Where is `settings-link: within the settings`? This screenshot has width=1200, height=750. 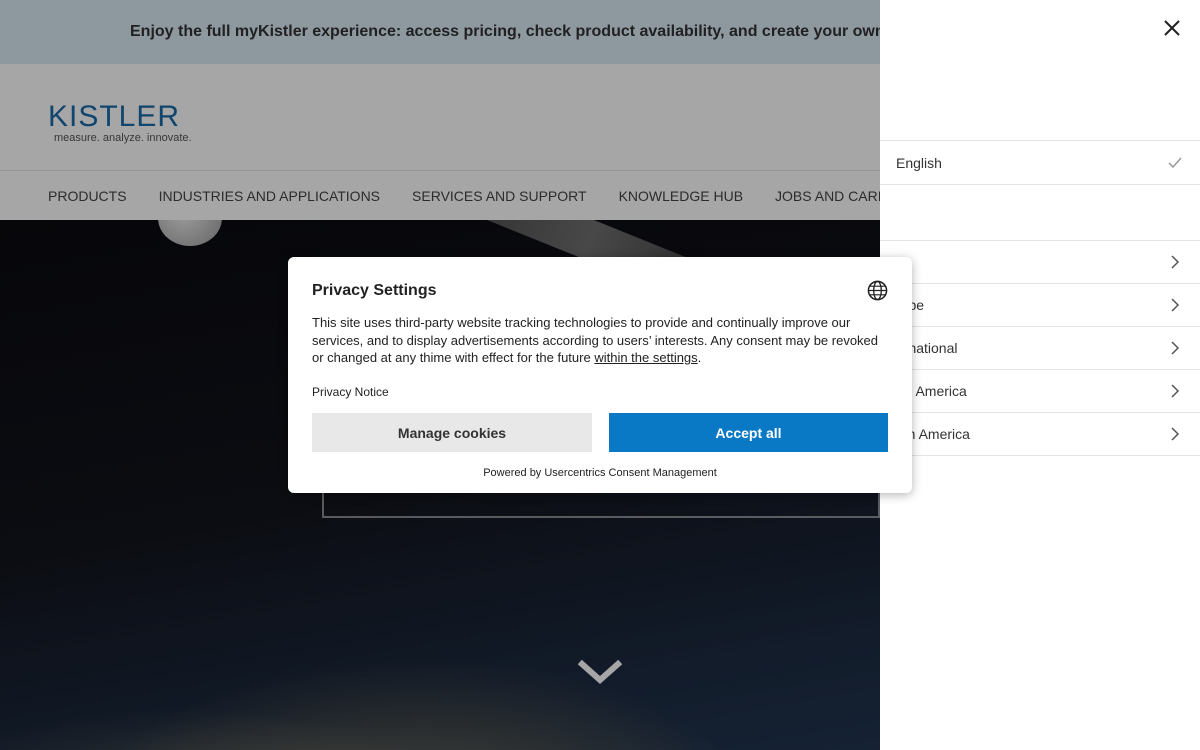
settings-link: within the settings is located at coordinates (645, 357).